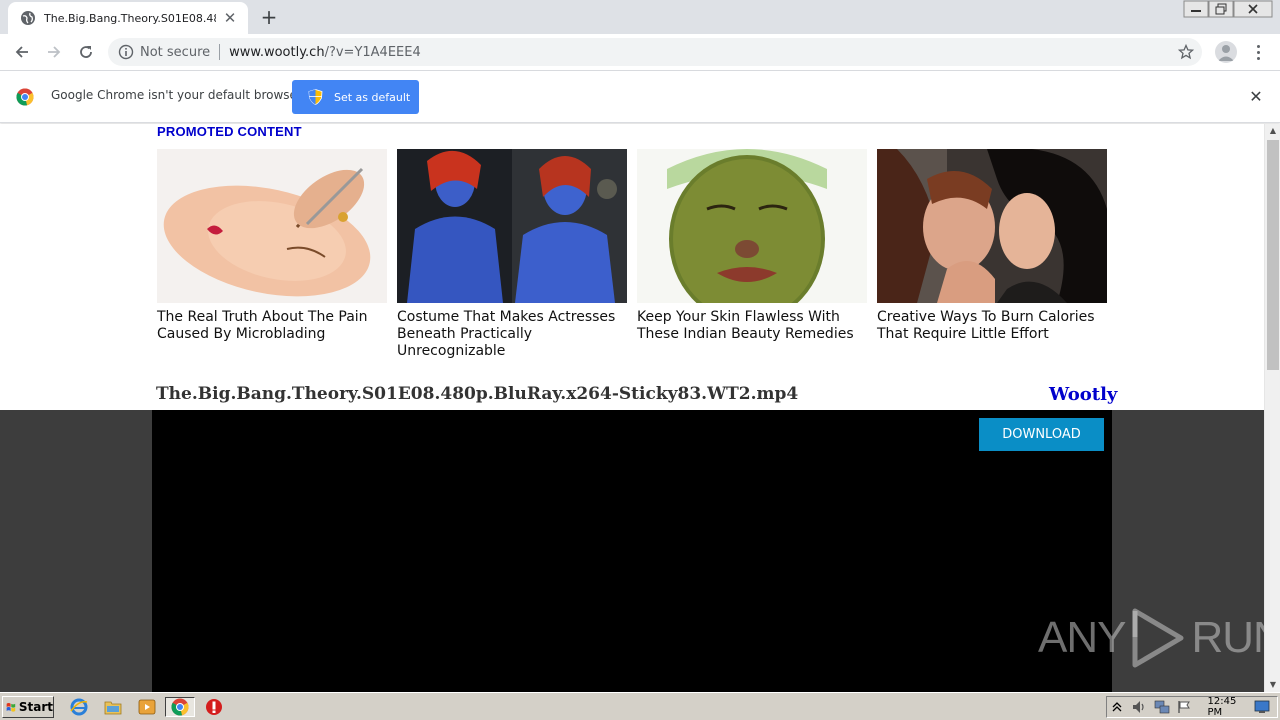 The width and height of the screenshot is (1280, 720). I want to click on page-scrollbar: ▲ ▼, so click(1272, 408).